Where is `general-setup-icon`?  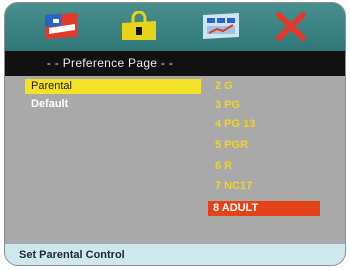
general-setup-icon is located at coordinates (61, 26).